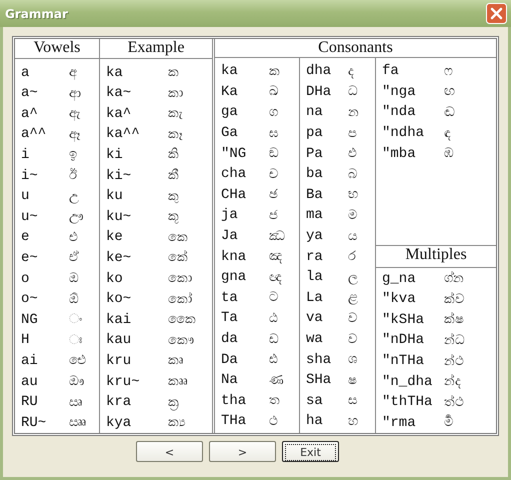  What do you see at coordinates (277, 236) in the screenshot?
I see `sinhala-letter: ඣ` at bounding box center [277, 236].